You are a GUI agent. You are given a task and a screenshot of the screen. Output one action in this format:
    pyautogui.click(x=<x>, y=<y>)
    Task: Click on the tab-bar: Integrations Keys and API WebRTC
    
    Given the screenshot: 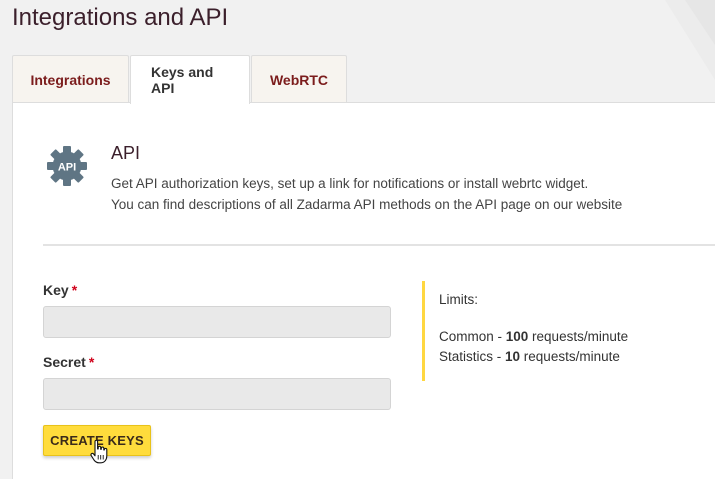 What is the action you would take?
    pyautogui.click(x=180, y=79)
    